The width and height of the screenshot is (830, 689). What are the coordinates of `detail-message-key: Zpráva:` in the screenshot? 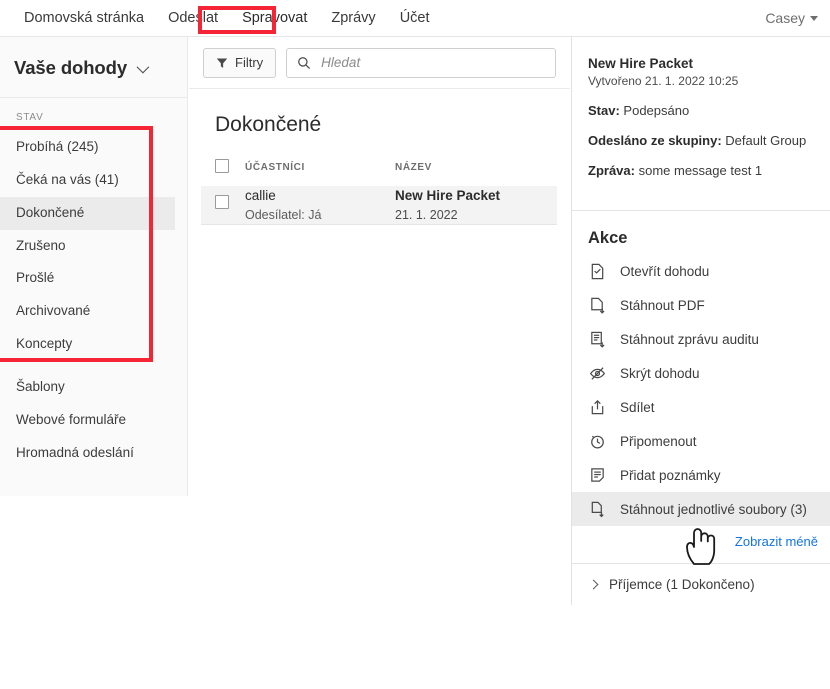 It's located at (611, 170).